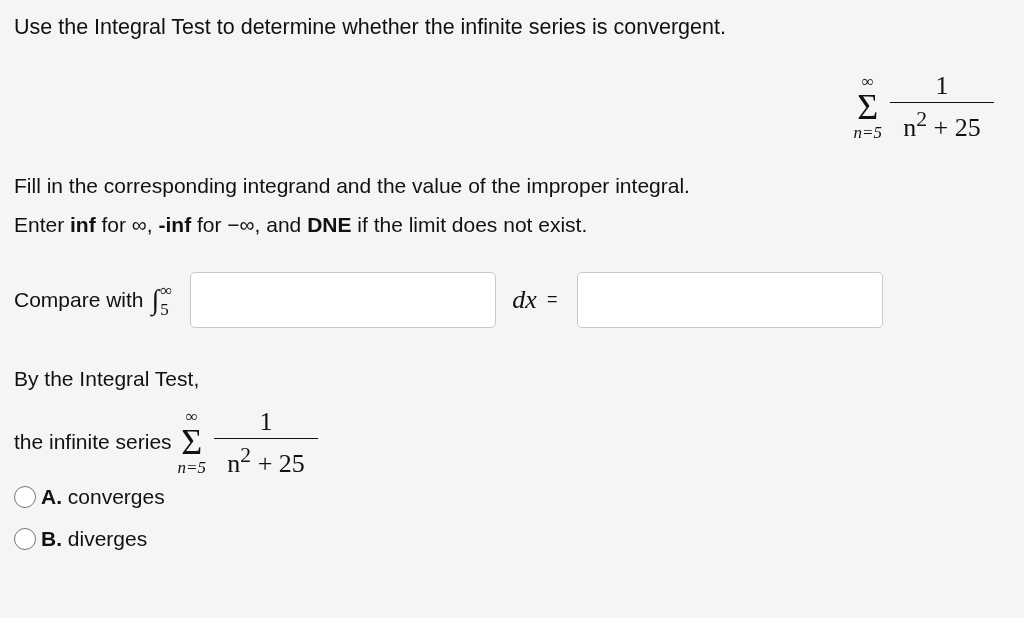 This screenshot has height=618, width=1024. Describe the element at coordinates (107, 378) in the screenshot. I see `conclusion-heading: By the Integral Test,` at that location.